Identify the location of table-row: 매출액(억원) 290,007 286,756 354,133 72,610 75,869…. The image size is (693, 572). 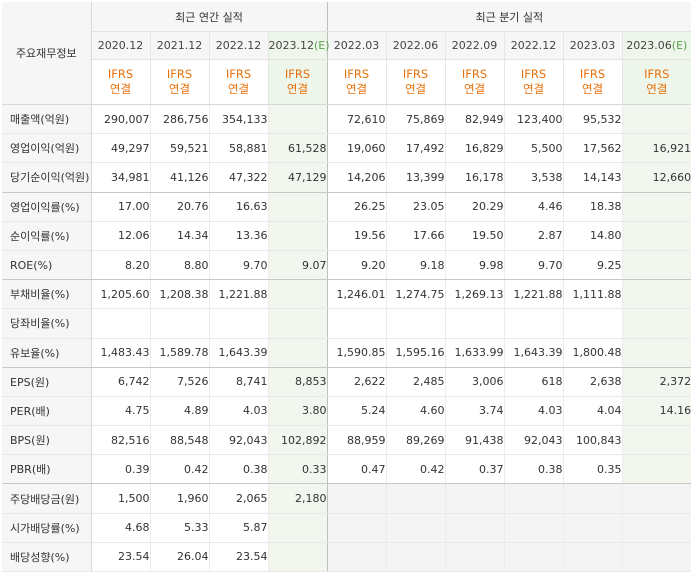
(347, 119).